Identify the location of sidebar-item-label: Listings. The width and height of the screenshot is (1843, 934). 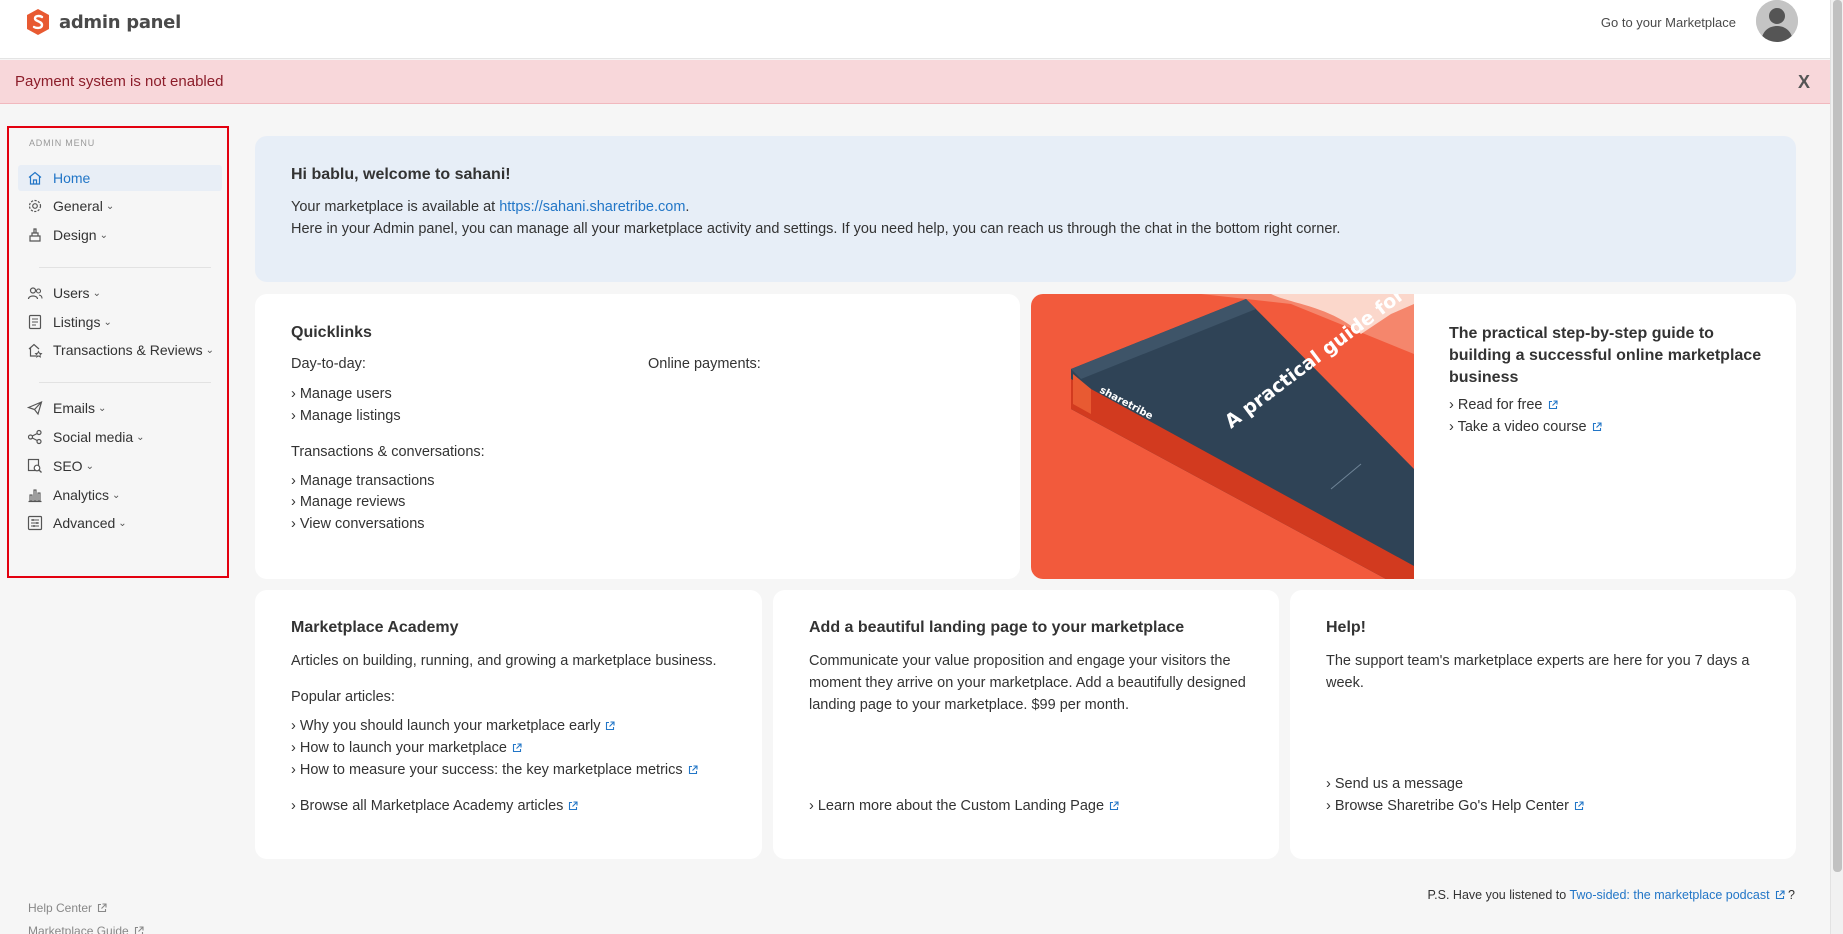
(77, 322).